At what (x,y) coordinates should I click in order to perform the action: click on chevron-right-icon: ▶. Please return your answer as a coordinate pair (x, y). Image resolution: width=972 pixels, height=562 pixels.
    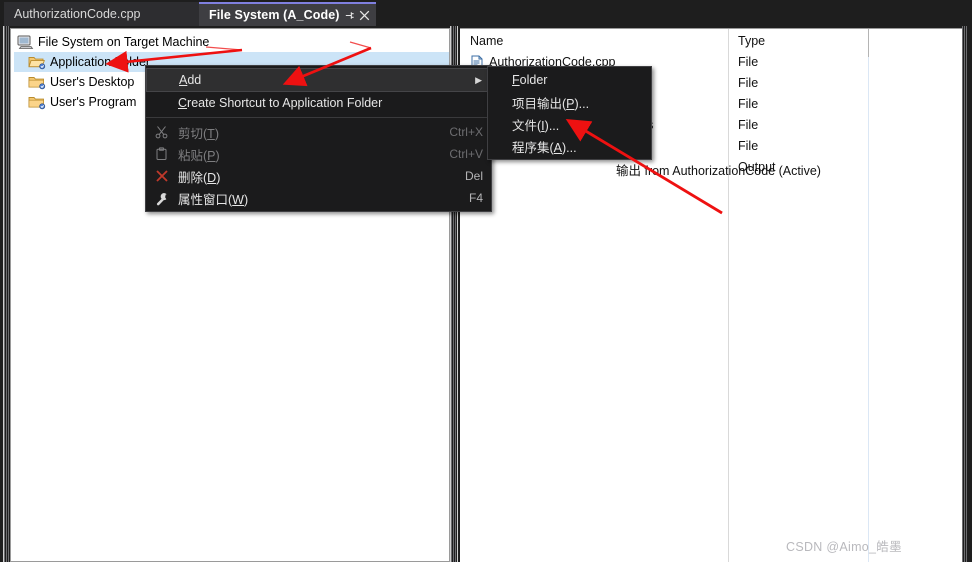
    Looking at the image, I should click on (478, 79).